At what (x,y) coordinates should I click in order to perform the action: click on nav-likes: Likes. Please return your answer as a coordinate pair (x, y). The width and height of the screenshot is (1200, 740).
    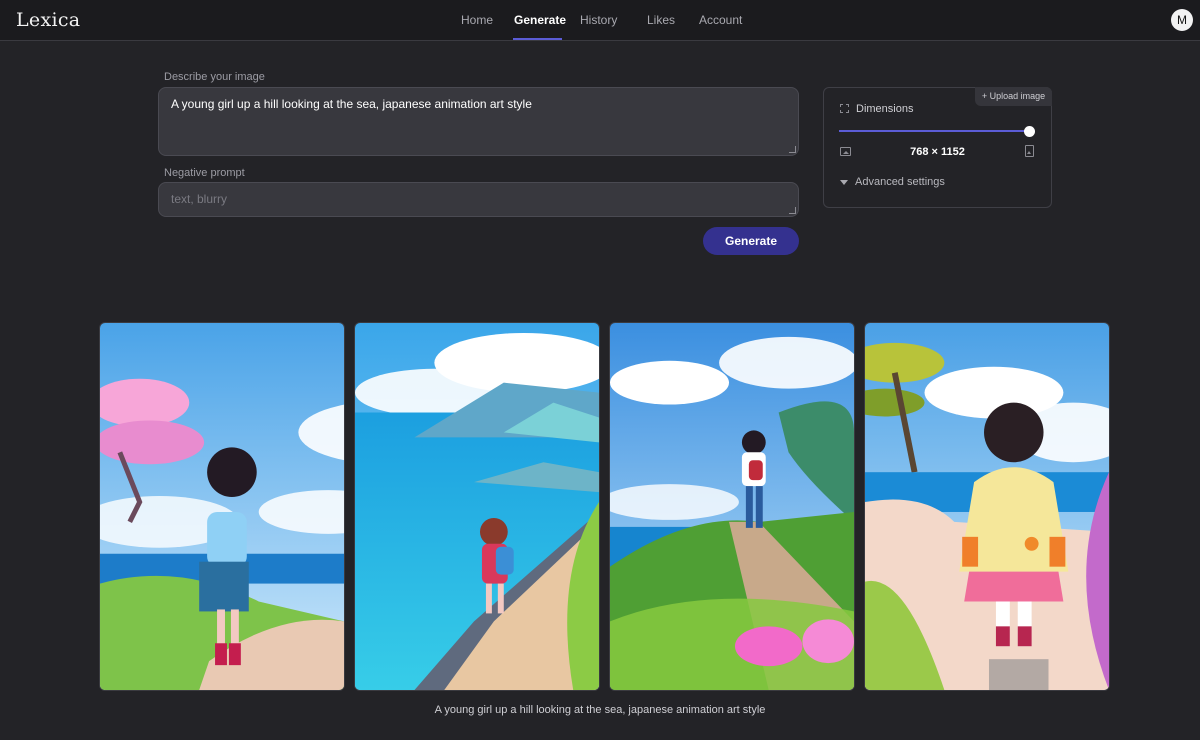
    Looking at the image, I should click on (661, 20).